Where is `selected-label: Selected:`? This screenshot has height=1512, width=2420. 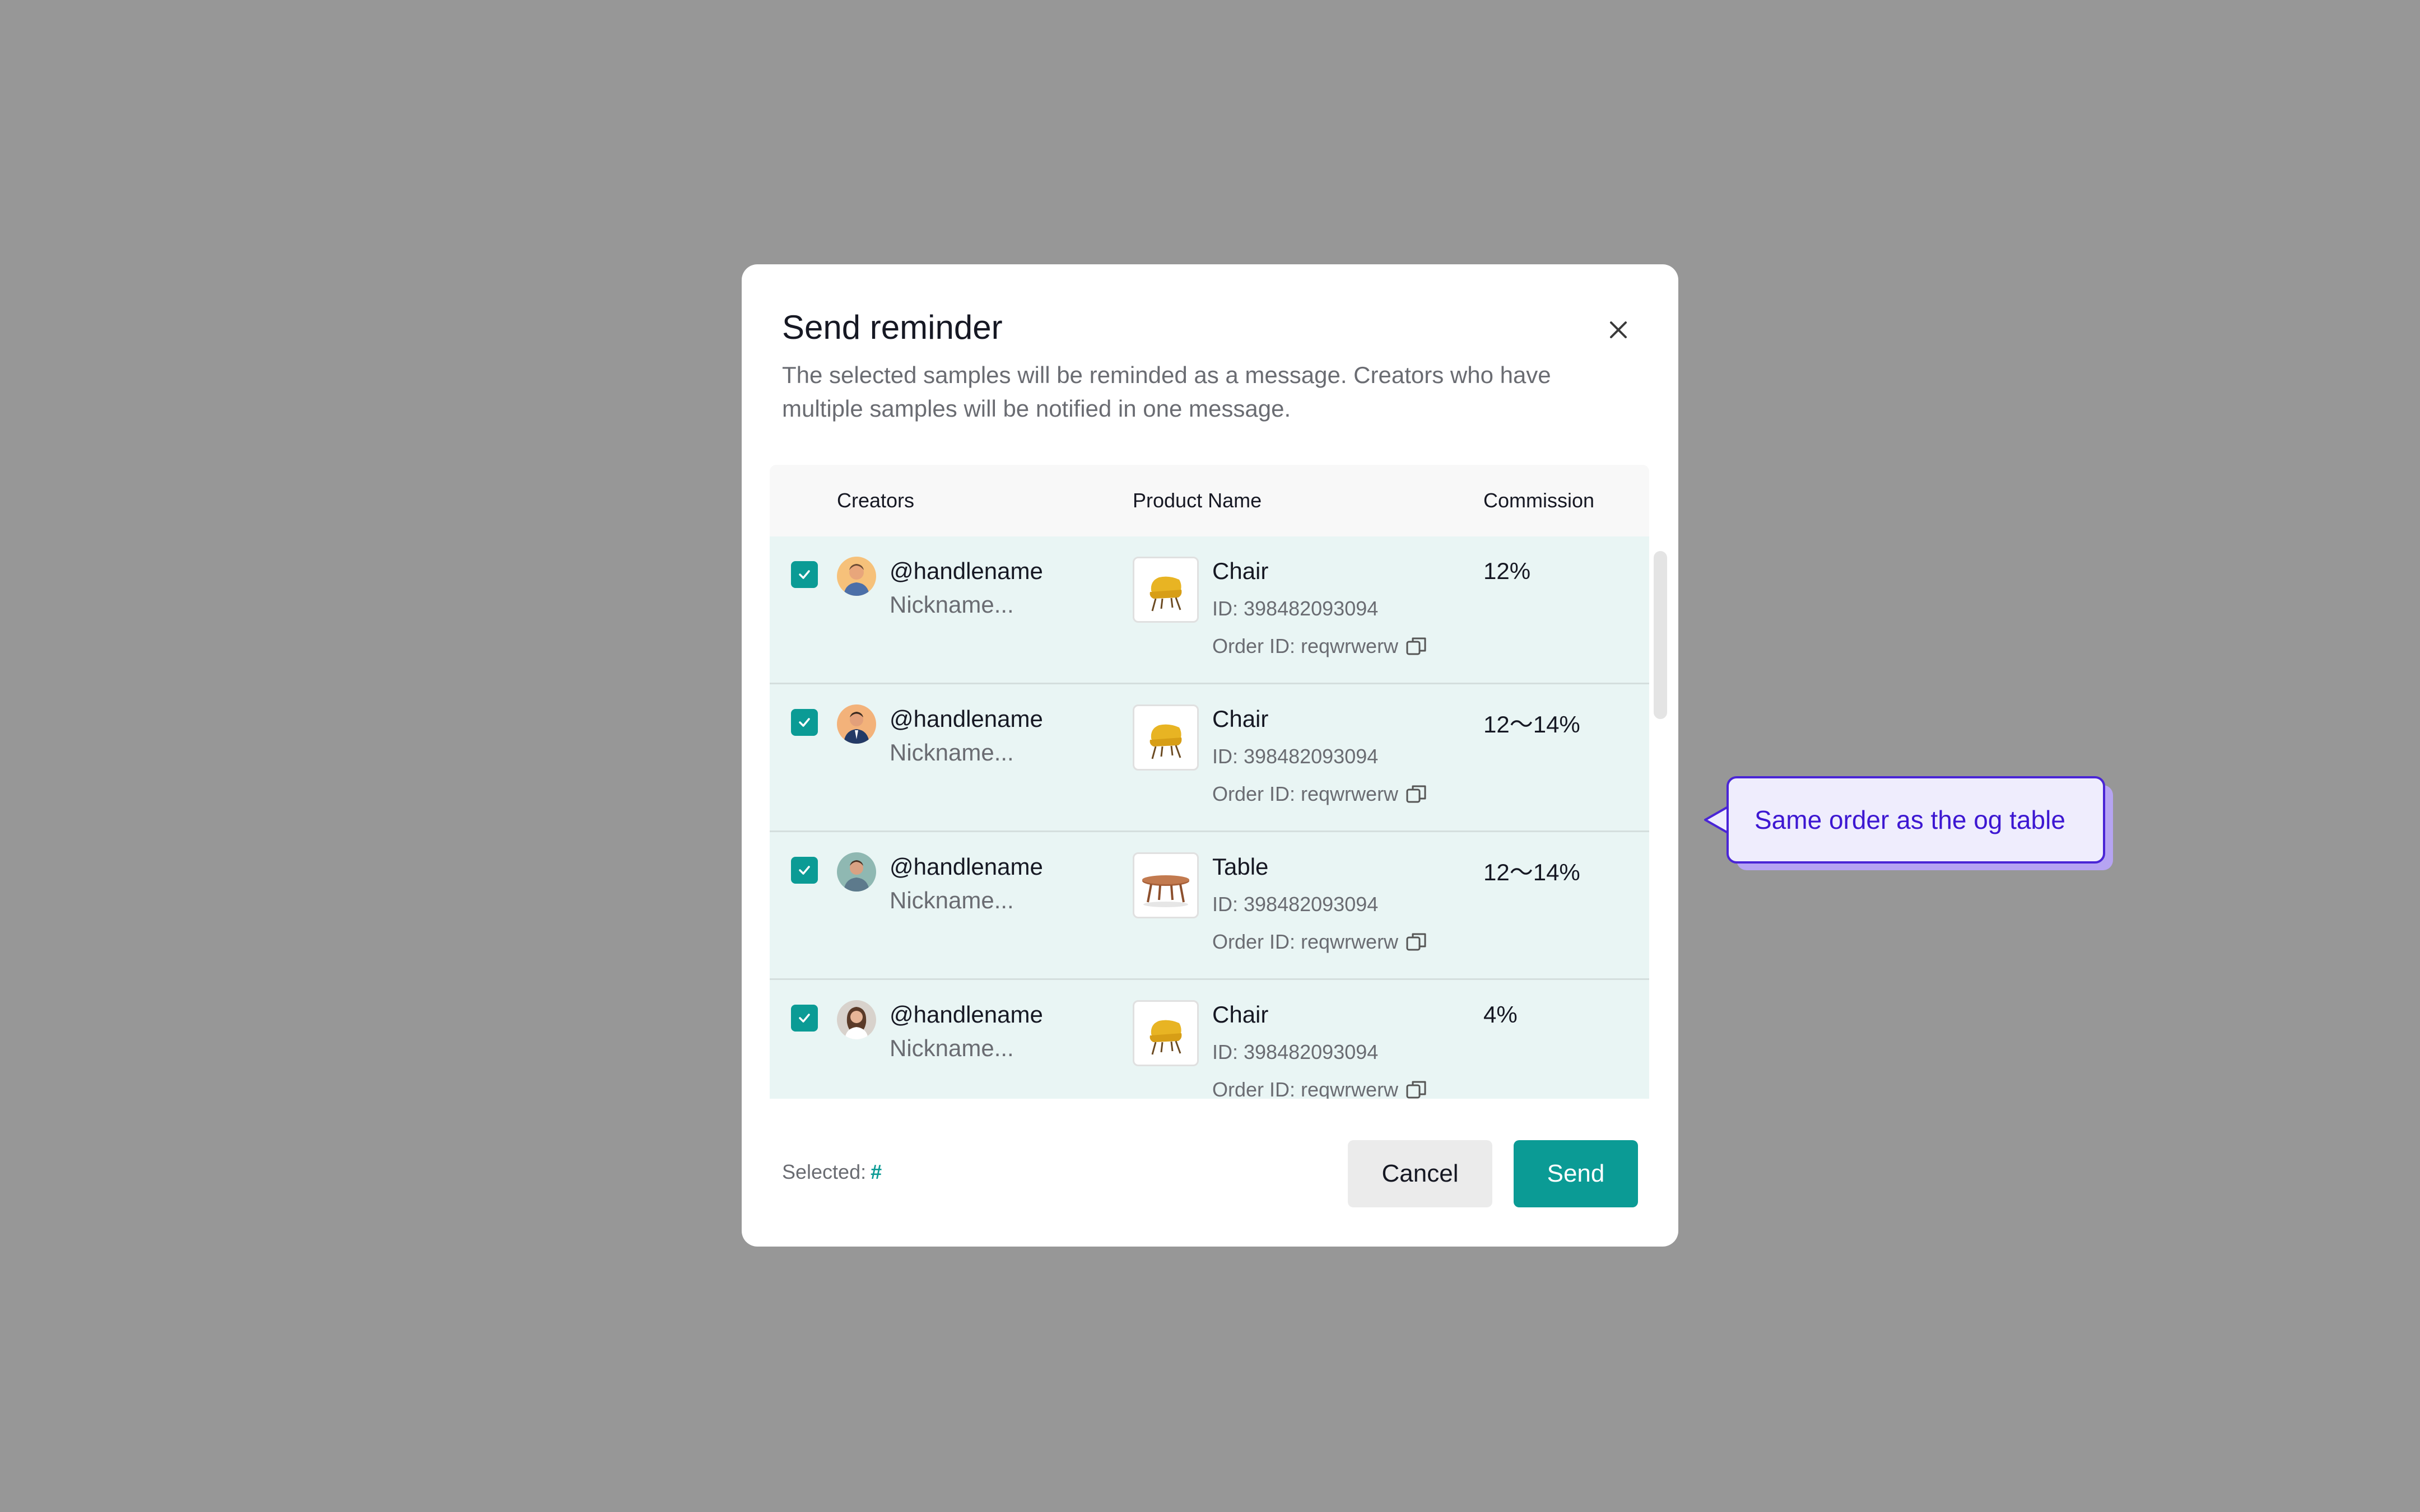 selected-label: Selected: is located at coordinates (825, 1172).